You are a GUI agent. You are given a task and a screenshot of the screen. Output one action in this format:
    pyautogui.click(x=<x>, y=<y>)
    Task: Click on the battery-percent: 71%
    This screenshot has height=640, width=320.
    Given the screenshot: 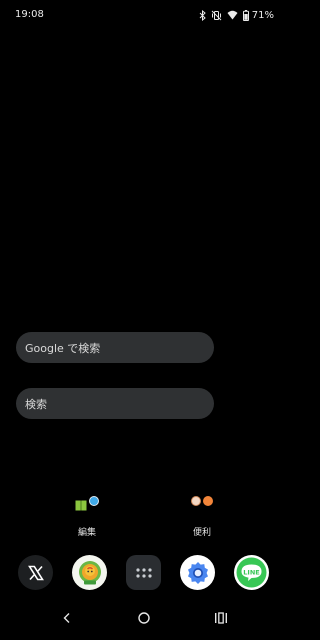 What is the action you would take?
    pyautogui.click(x=262, y=15)
    